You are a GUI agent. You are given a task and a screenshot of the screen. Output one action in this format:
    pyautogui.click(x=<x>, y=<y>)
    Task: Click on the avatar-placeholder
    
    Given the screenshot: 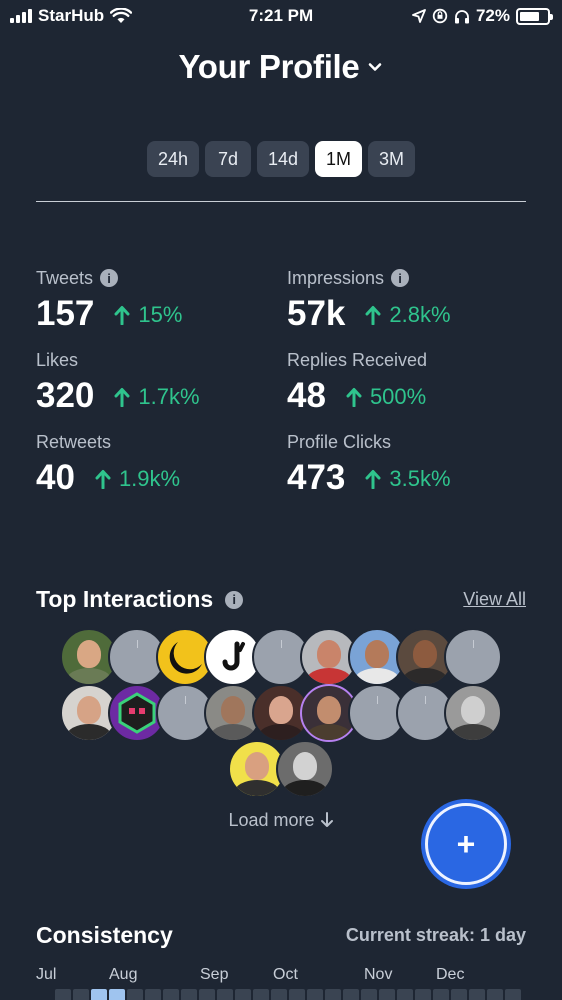 What is the action you would take?
    pyautogui.click(x=473, y=657)
    